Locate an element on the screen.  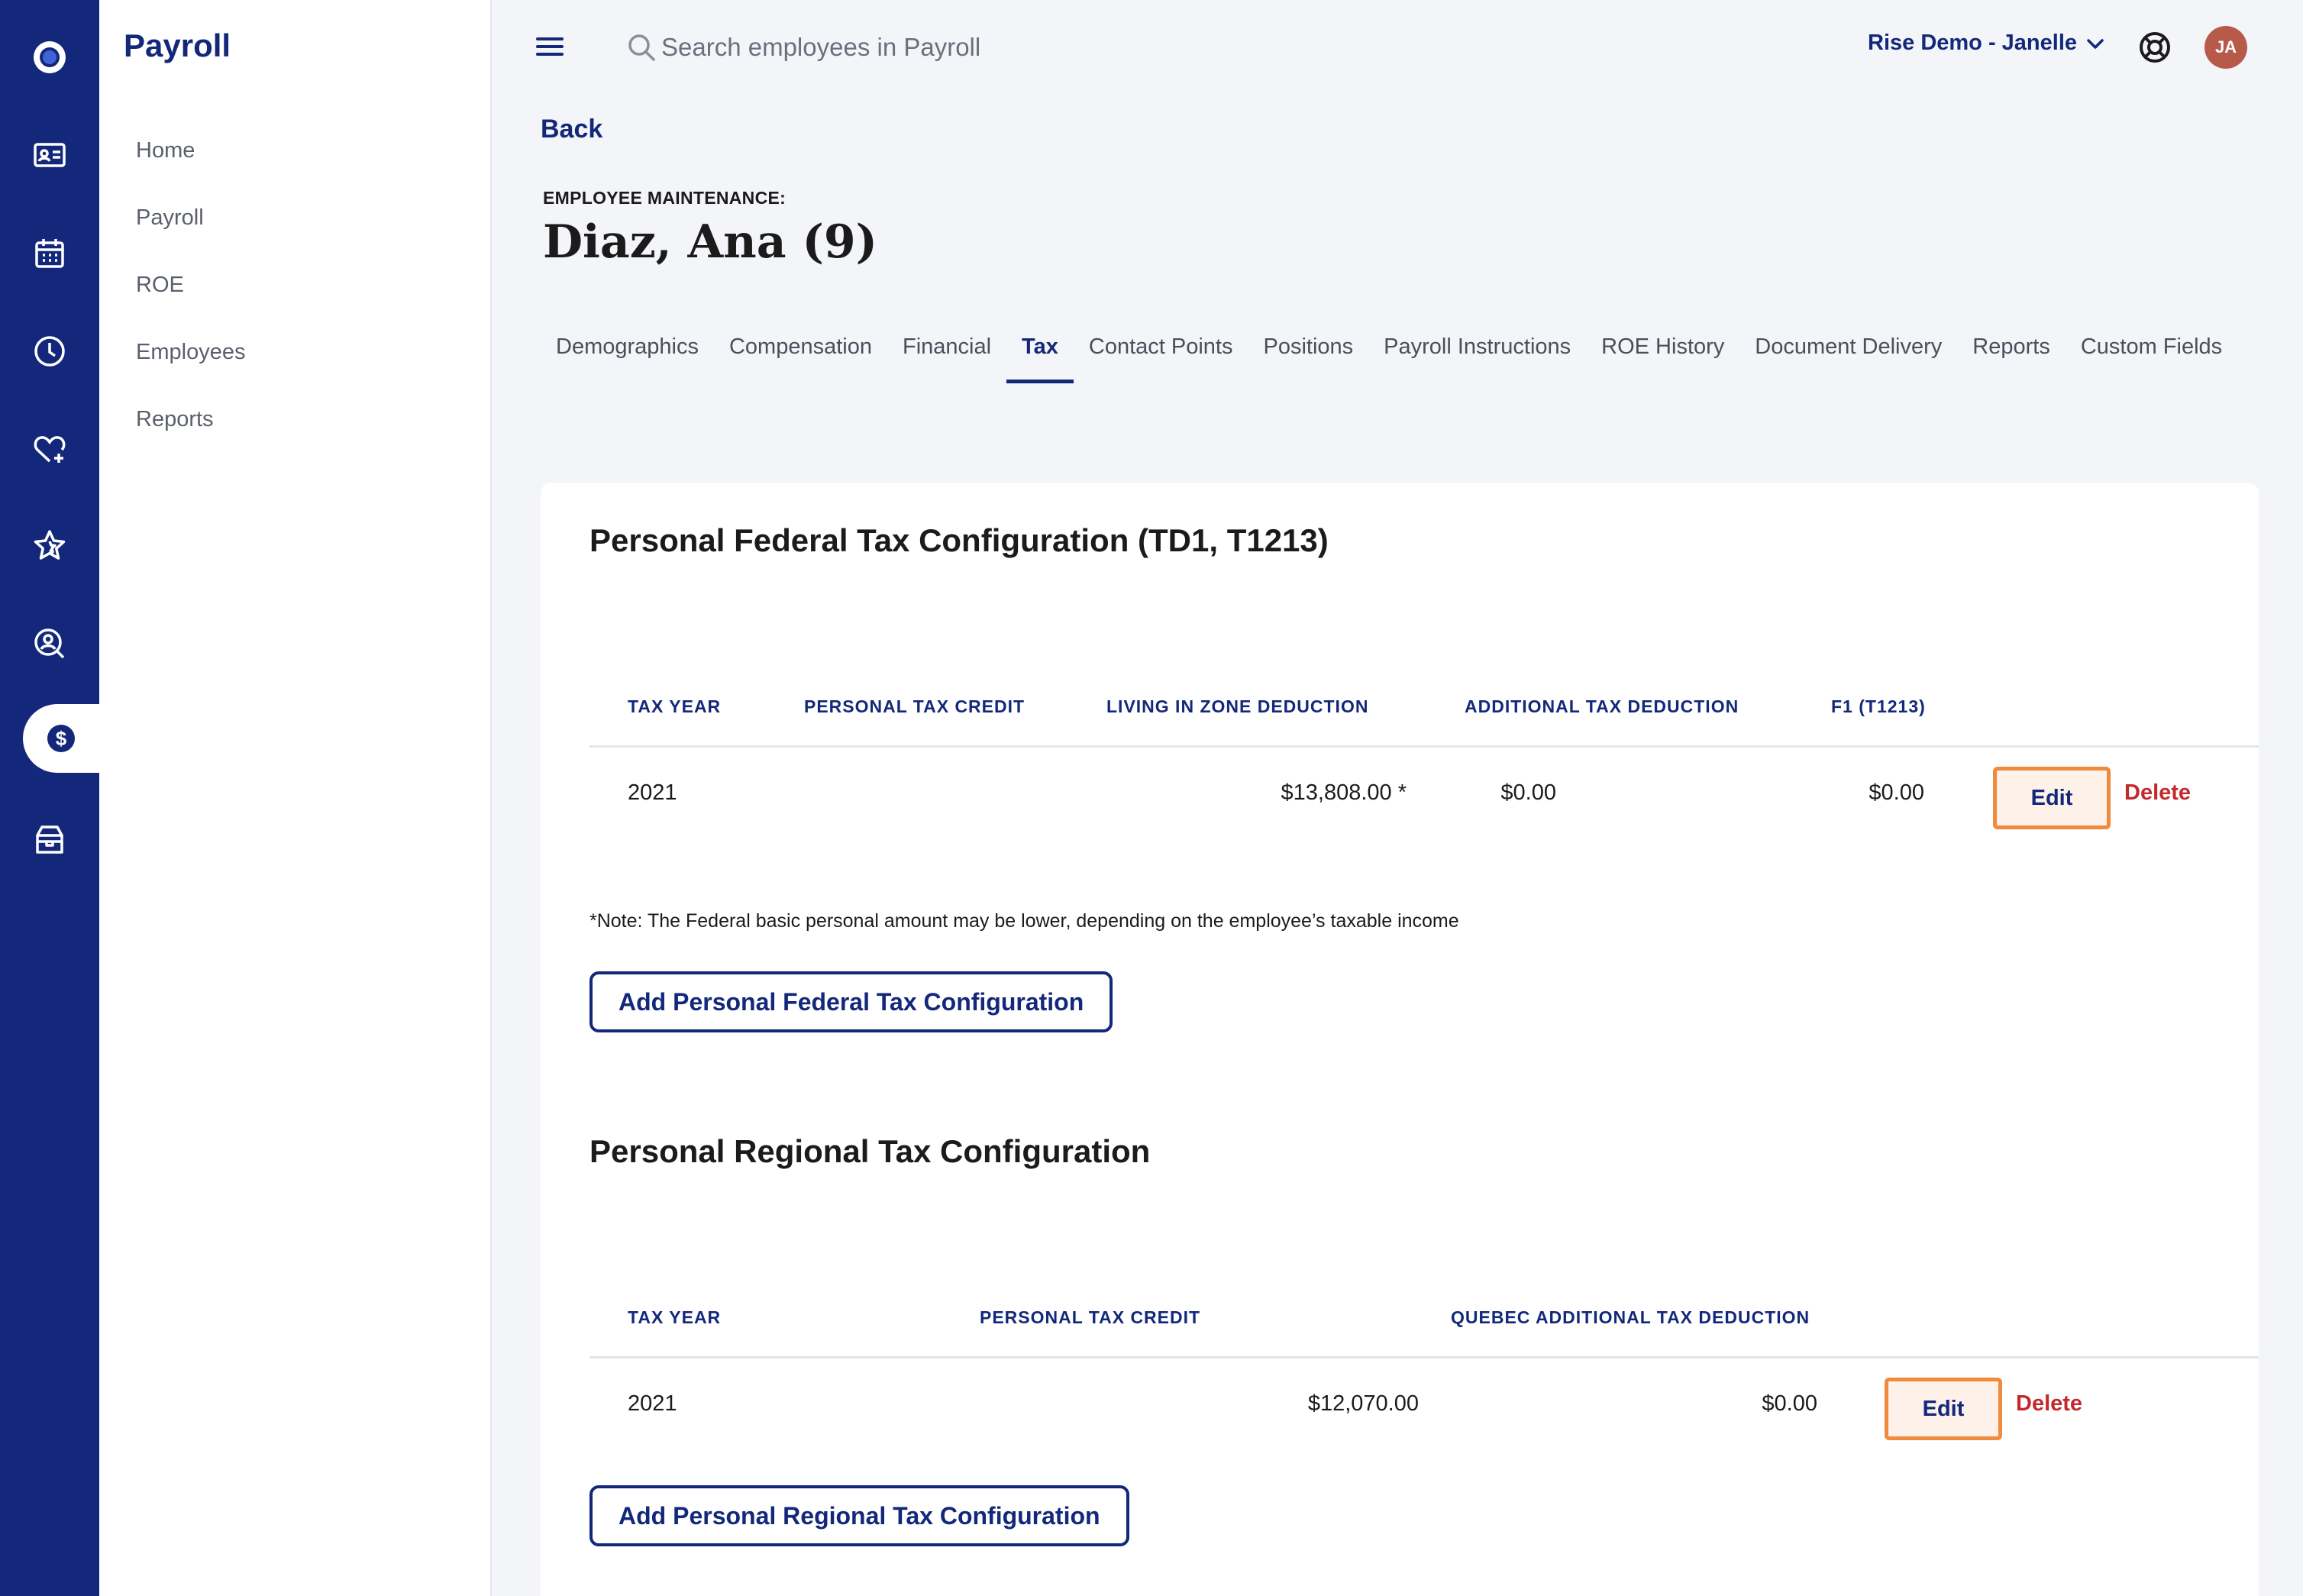
regional-quebec-additional: $0.00 is located at coordinates (1789, 1404).